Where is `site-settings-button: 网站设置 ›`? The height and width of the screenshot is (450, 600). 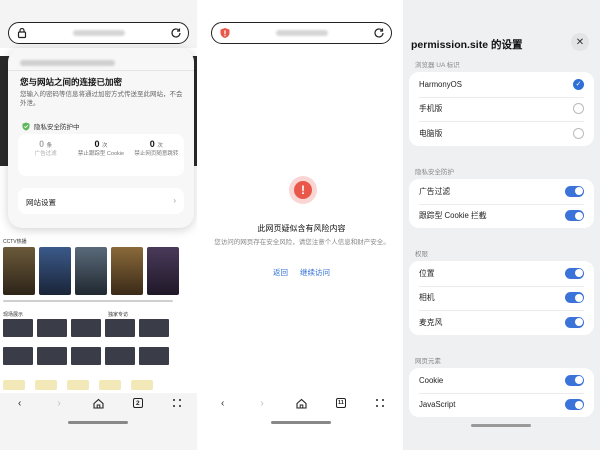
site-settings-button: 网站设置 › is located at coordinates (101, 201).